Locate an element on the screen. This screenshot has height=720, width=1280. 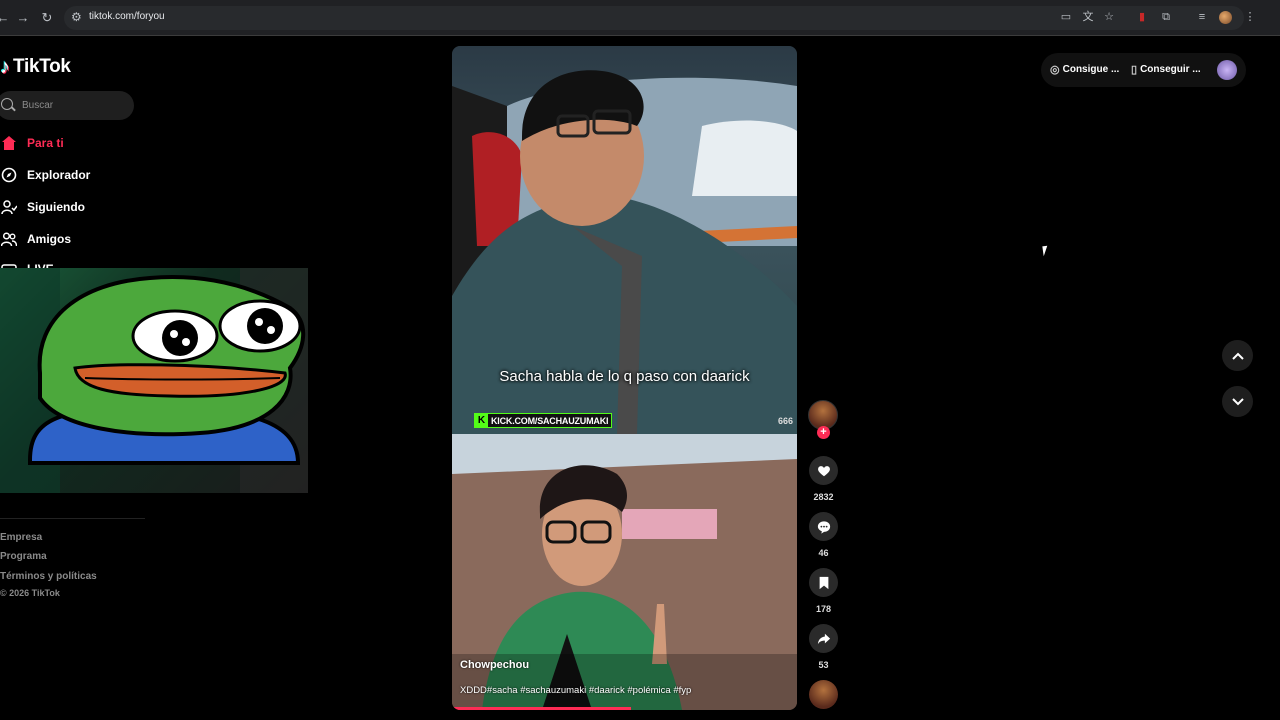
browser-toolbar: ← → ↻ ⚙ tiktok.com/foryou ▭ 文 ☆ ▮ ⧉ ≡ ⋮ is located at coordinates (640, 18).